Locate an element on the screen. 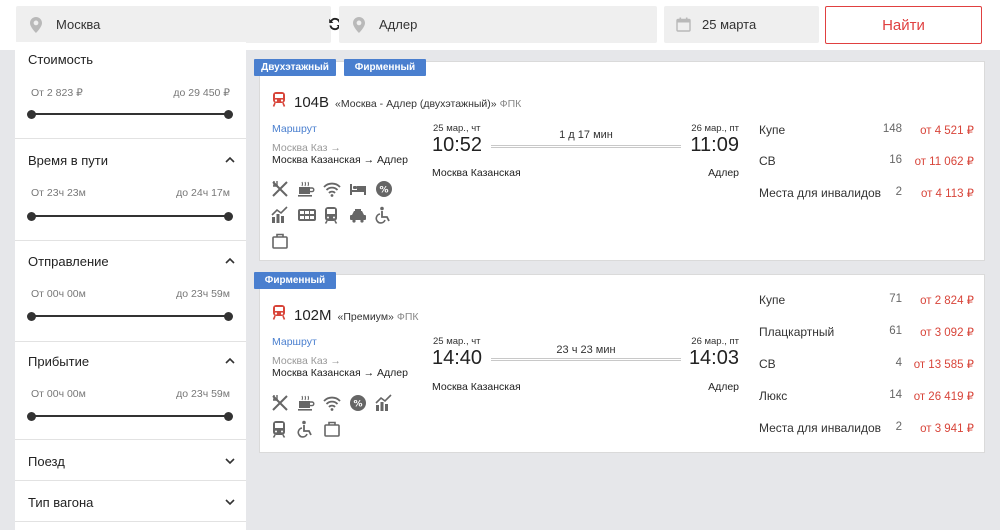 The image size is (1000, 530). filter-train-title: Поезд is located at coordinates (46, 461).